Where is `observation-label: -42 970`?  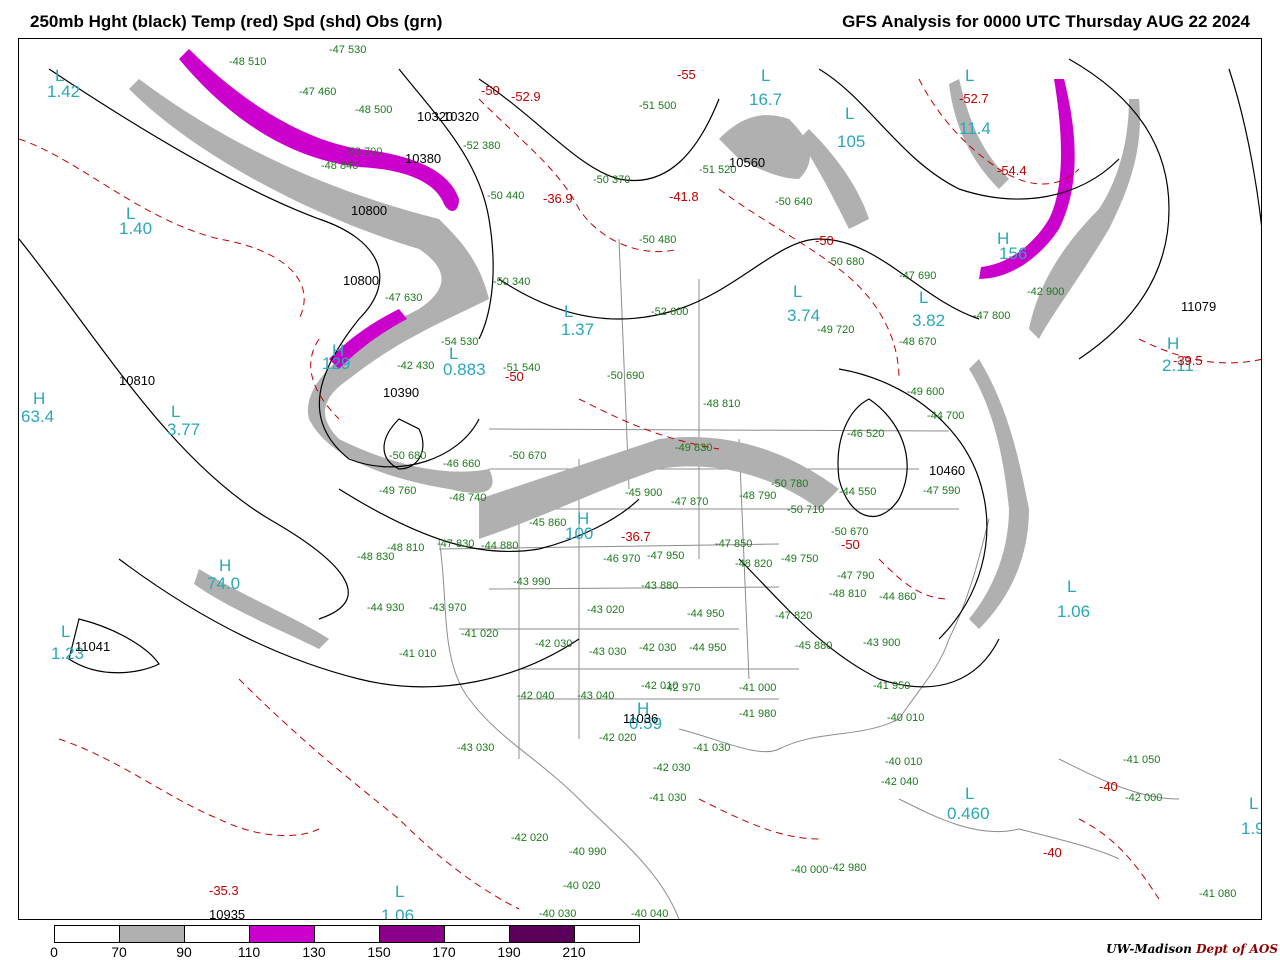 observation-label: -42 970 is located at coordinates (681, 688).